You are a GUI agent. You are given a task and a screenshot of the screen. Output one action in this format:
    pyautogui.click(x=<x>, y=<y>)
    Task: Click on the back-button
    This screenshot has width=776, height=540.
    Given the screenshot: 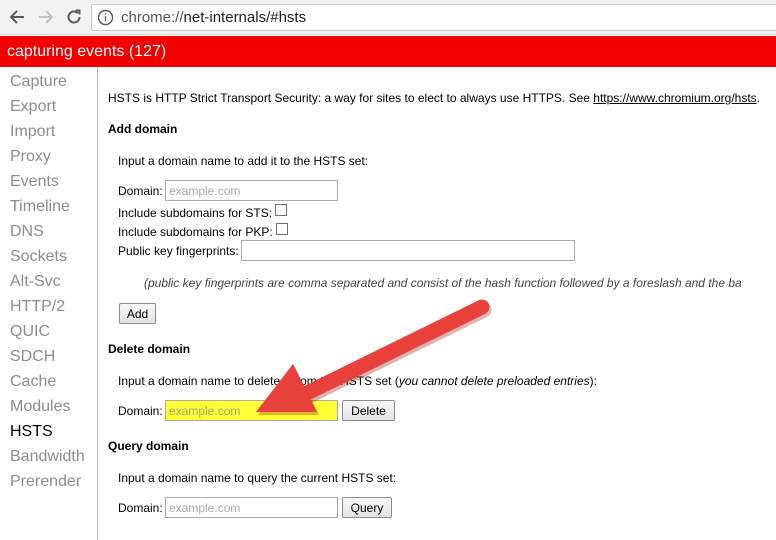 What is the action you would take?
    pyautogui.click(x=17, y=17)
    